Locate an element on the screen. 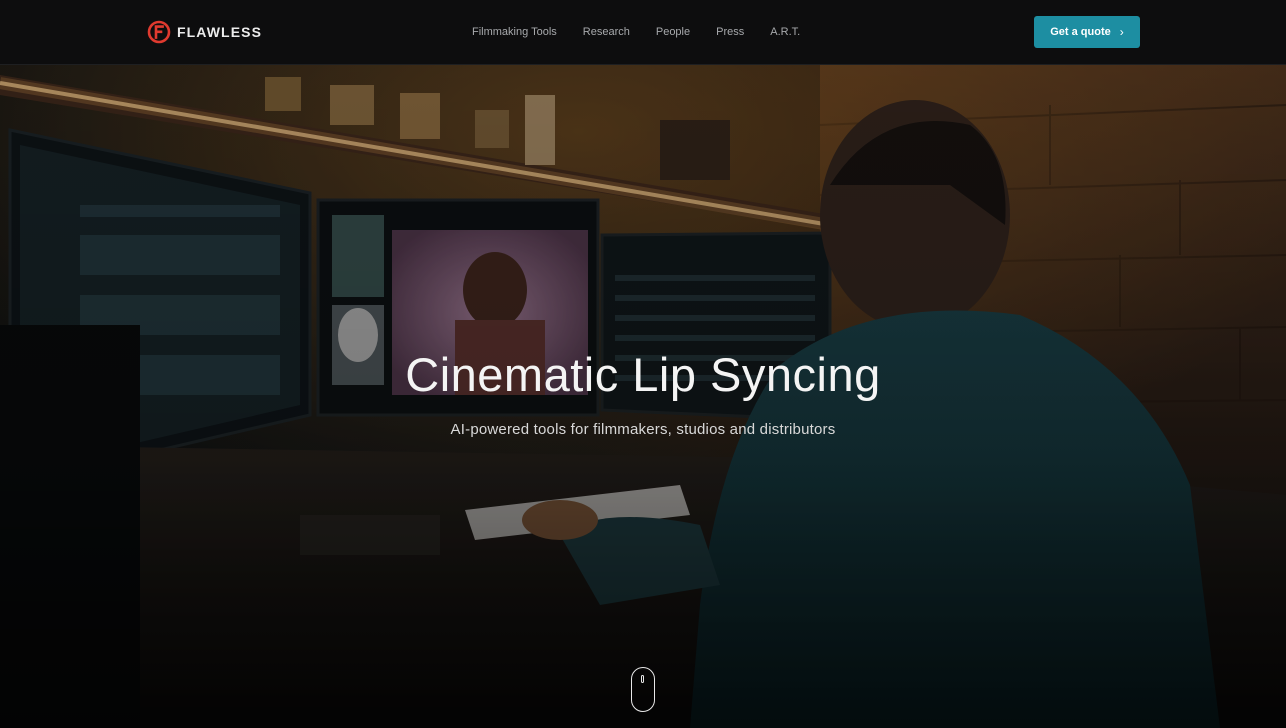  mouse-scroll-icon is located at coordinates (643, 689).